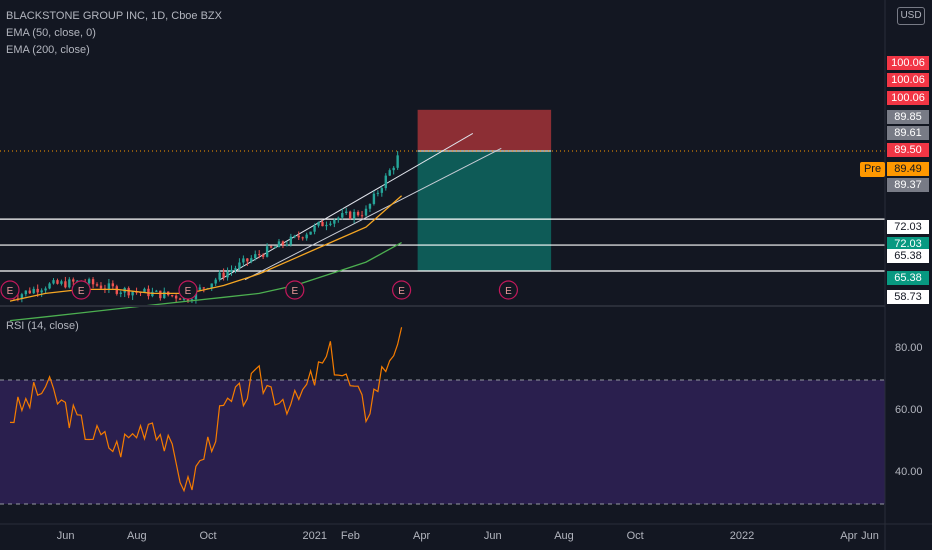  I want to click on time-axis-tick: 2022, so click(742, 536).